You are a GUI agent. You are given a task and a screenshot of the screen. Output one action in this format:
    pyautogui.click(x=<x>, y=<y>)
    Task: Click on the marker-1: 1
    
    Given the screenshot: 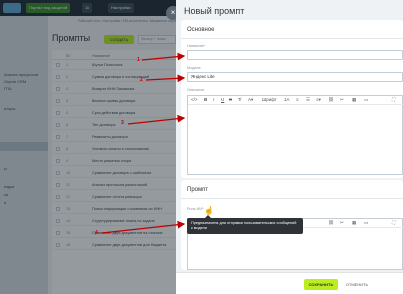 What is the action you would take?
    pyautogui.click(x=138, y=60)
    